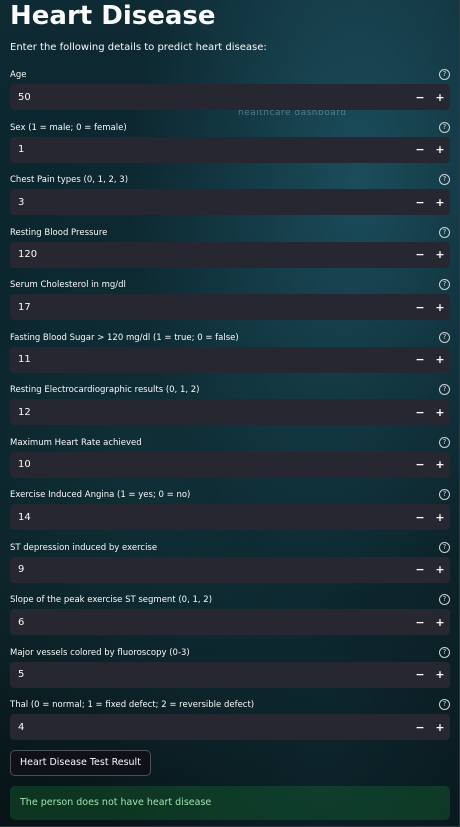 This screenshot has width=460, height=827. I want to click on number-input: 1− +, so click(230, 149).